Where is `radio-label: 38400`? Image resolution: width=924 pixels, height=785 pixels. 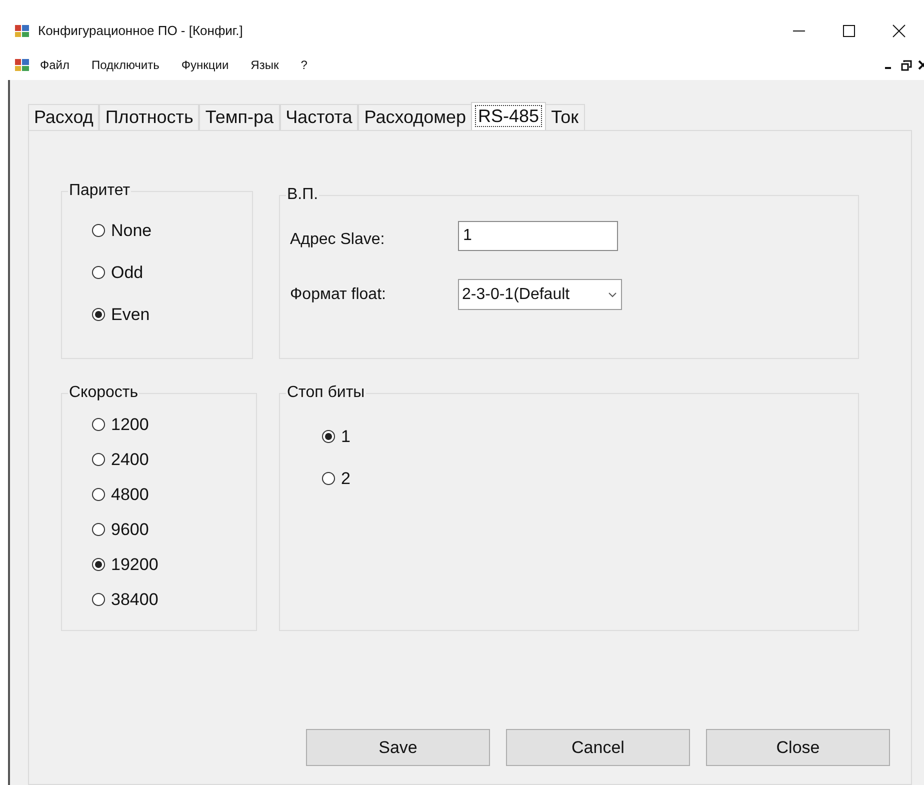
radio-label: 38400 is located at coordinates (134, 599).